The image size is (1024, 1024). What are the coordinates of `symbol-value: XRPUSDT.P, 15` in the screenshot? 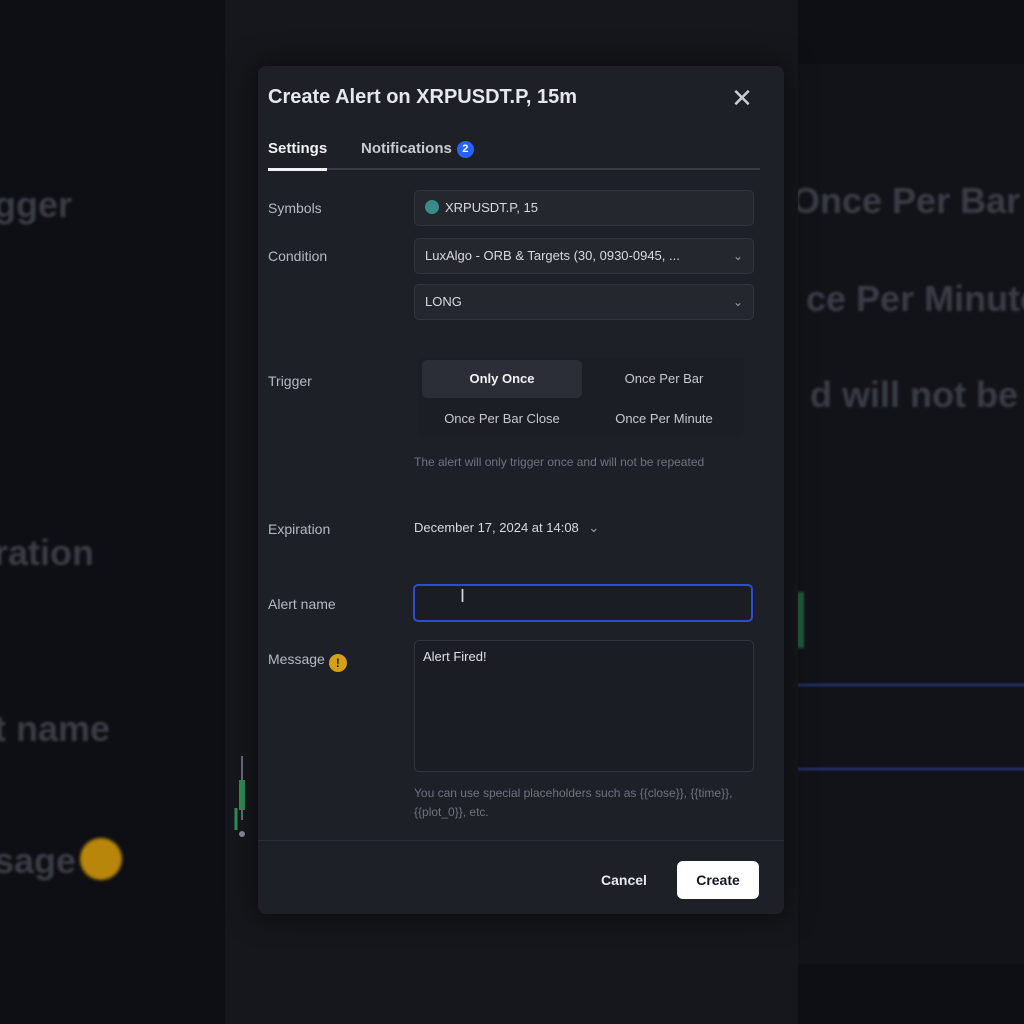 It's located at (491, 207).